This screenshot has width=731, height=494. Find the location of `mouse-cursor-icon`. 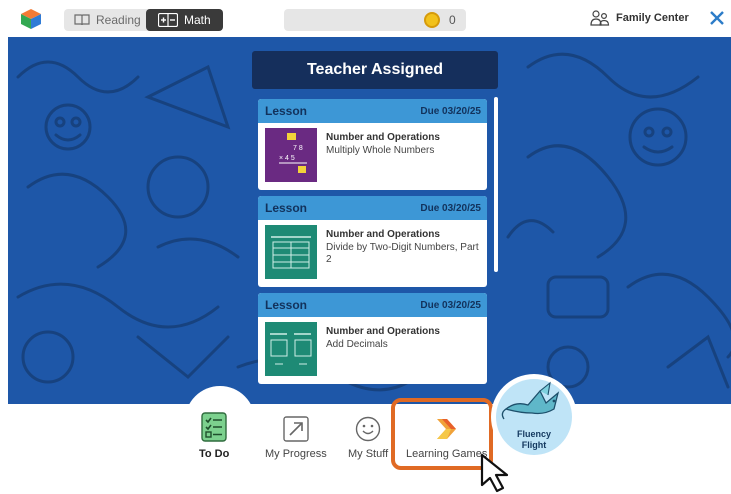

mouse-cursor-icon is located at coordinates (494, 473).